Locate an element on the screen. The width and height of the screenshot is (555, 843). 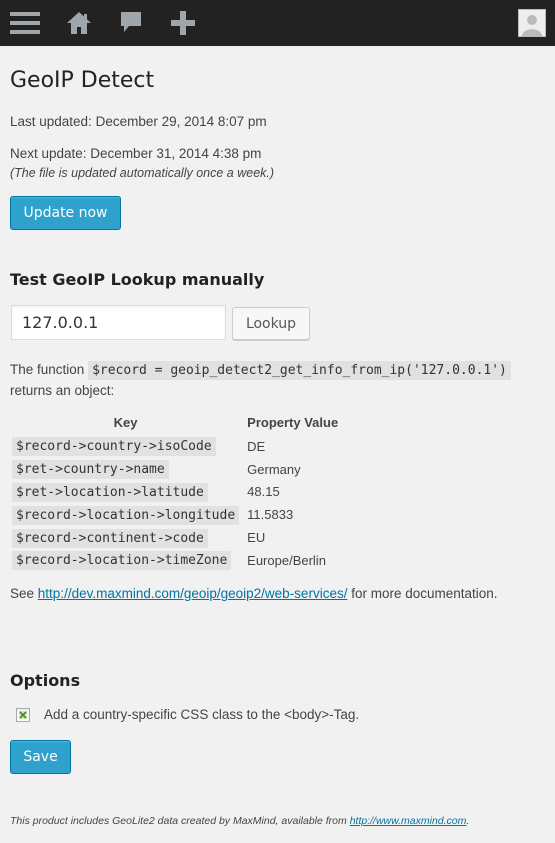
table-row: $ret->location->latitude 48.15 is located at coordinates (175, 492).